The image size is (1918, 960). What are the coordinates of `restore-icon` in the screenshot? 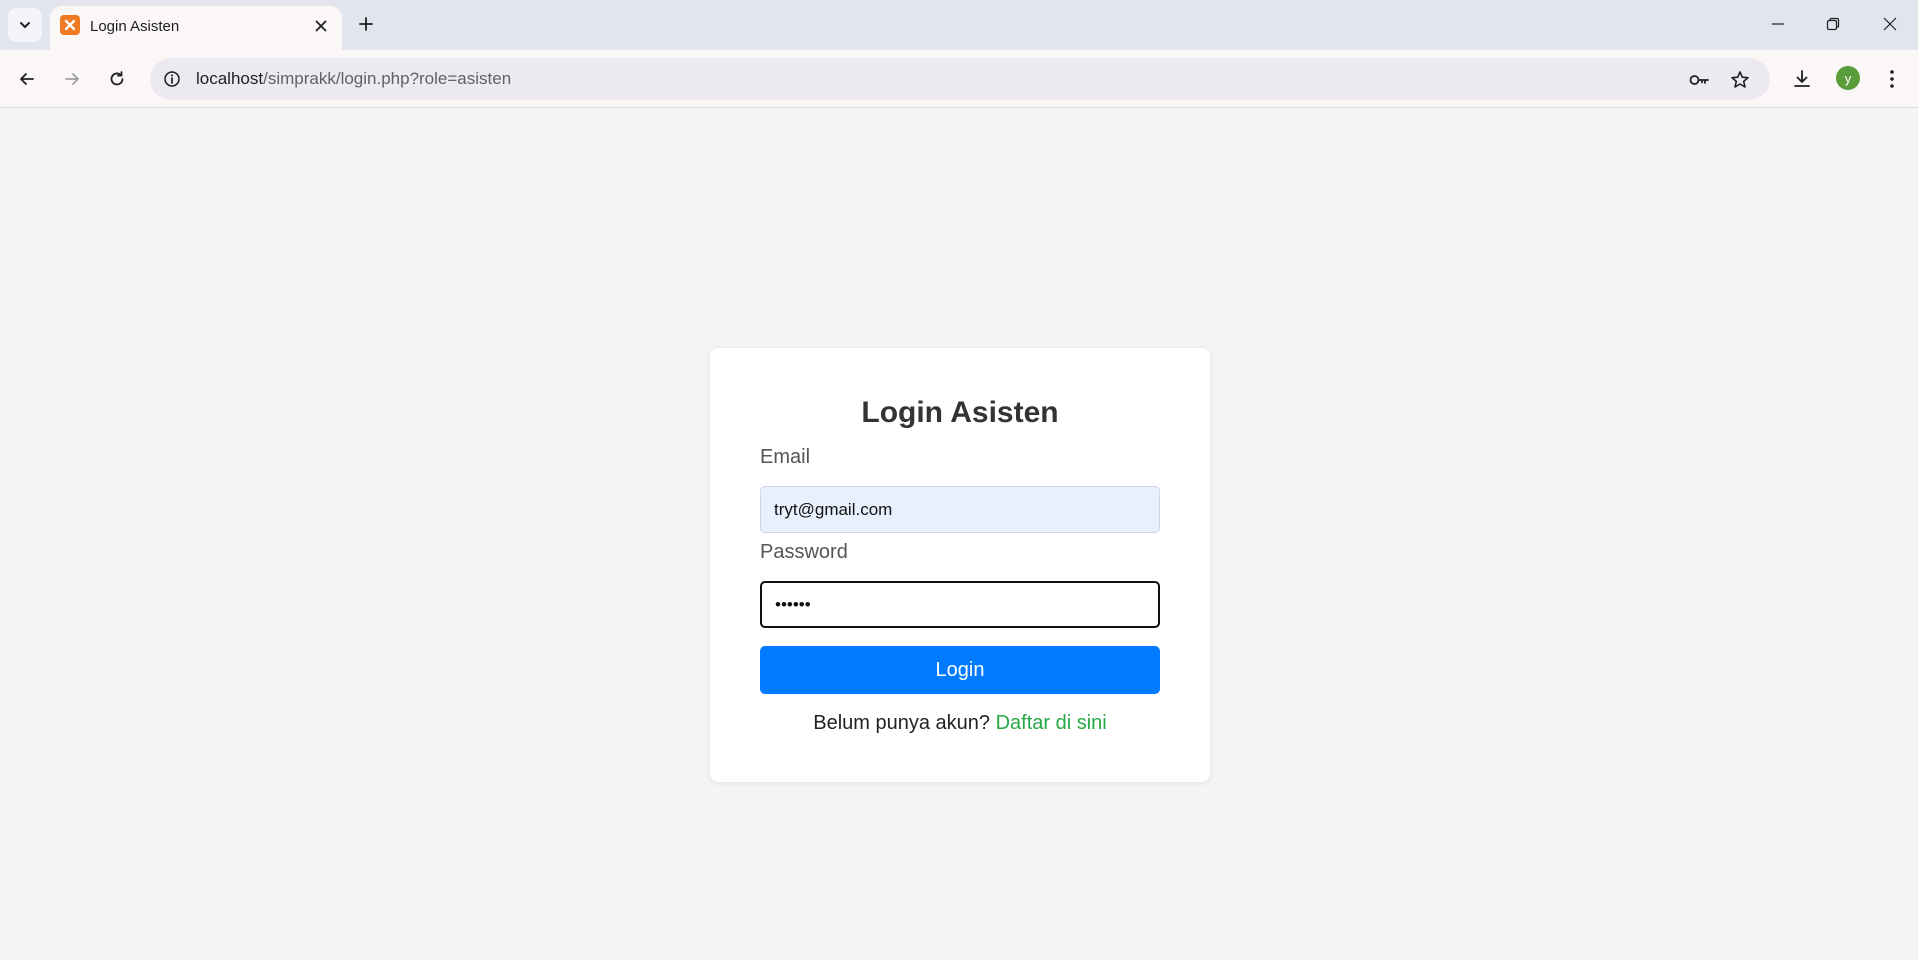 It's located at (1833, 24).